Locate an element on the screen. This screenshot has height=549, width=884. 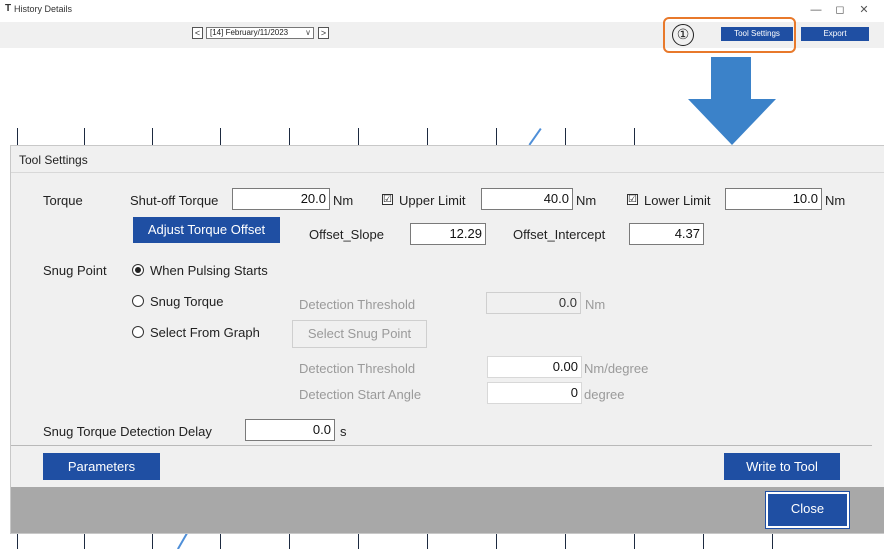
shutoff-torque-label: Shut-off Torque is located at coordinates (174, 200).